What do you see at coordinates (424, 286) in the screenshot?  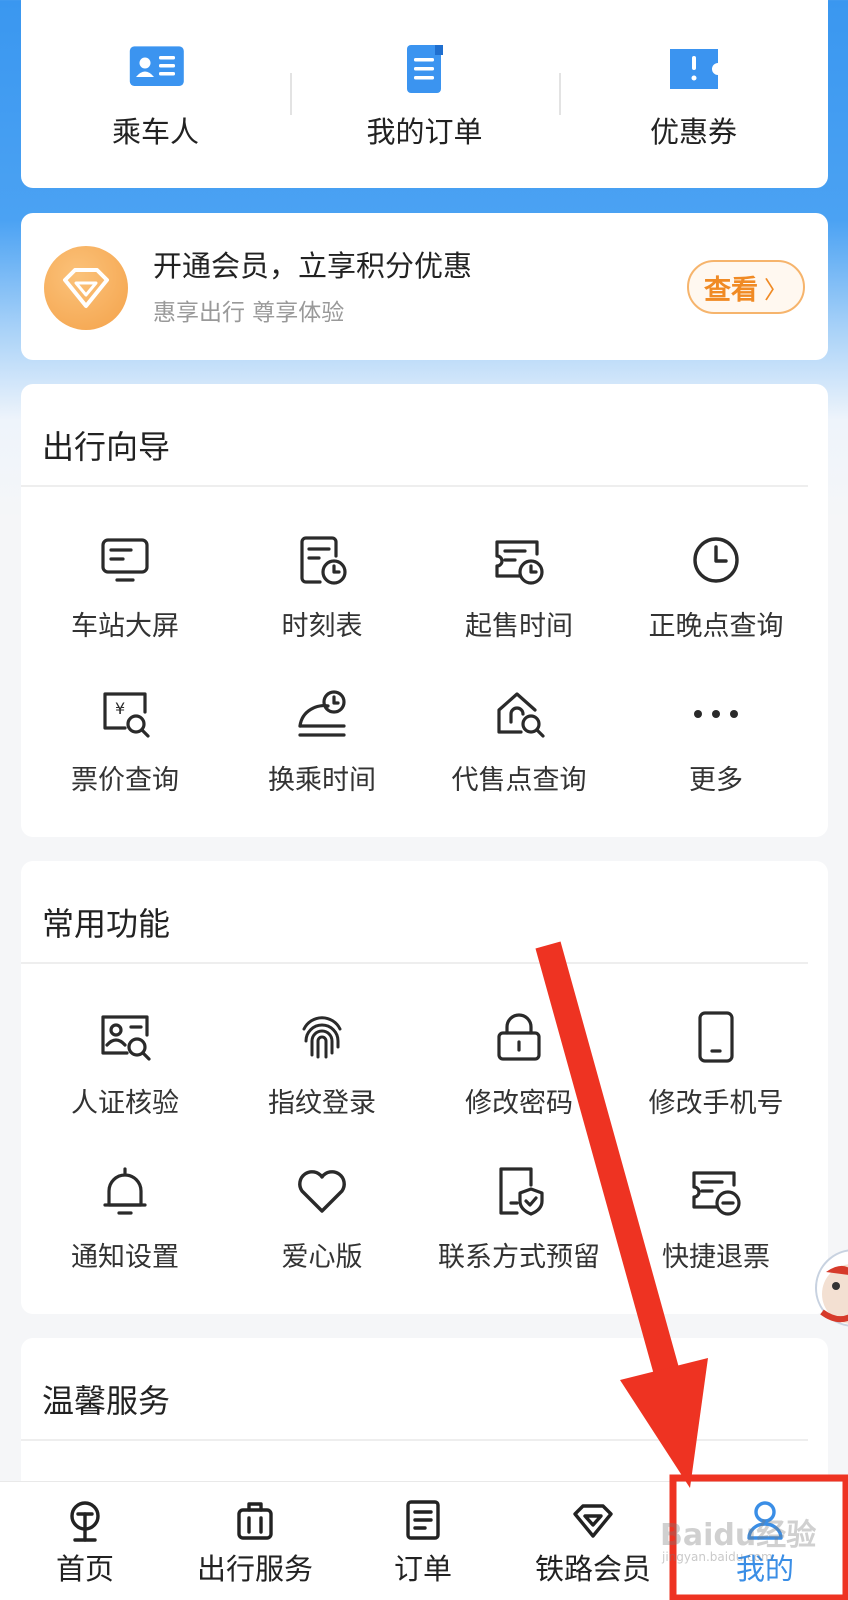 I see `membership-banner: 开通会员，立享积分优惠 惠享出行 尊享体验 查看 〉` at bounding box center [424, 286].